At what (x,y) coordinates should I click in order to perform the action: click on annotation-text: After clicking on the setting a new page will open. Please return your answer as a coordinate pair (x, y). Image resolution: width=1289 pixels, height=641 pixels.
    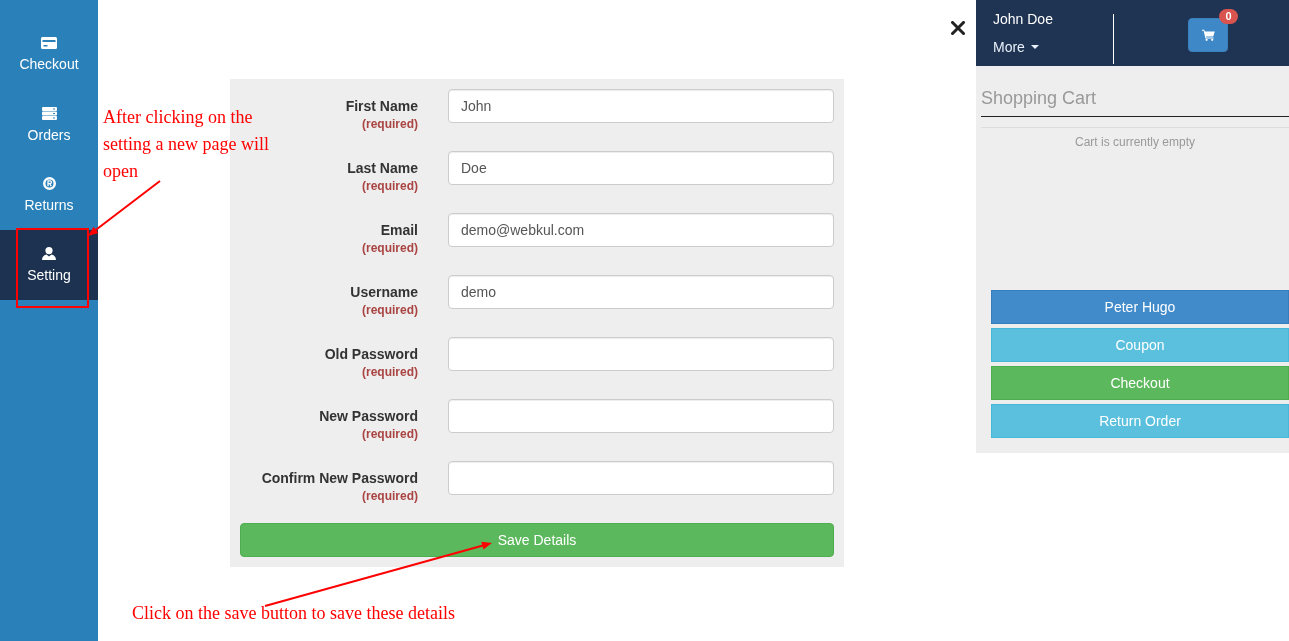
    Looking at the image, I should click on (186, 144).